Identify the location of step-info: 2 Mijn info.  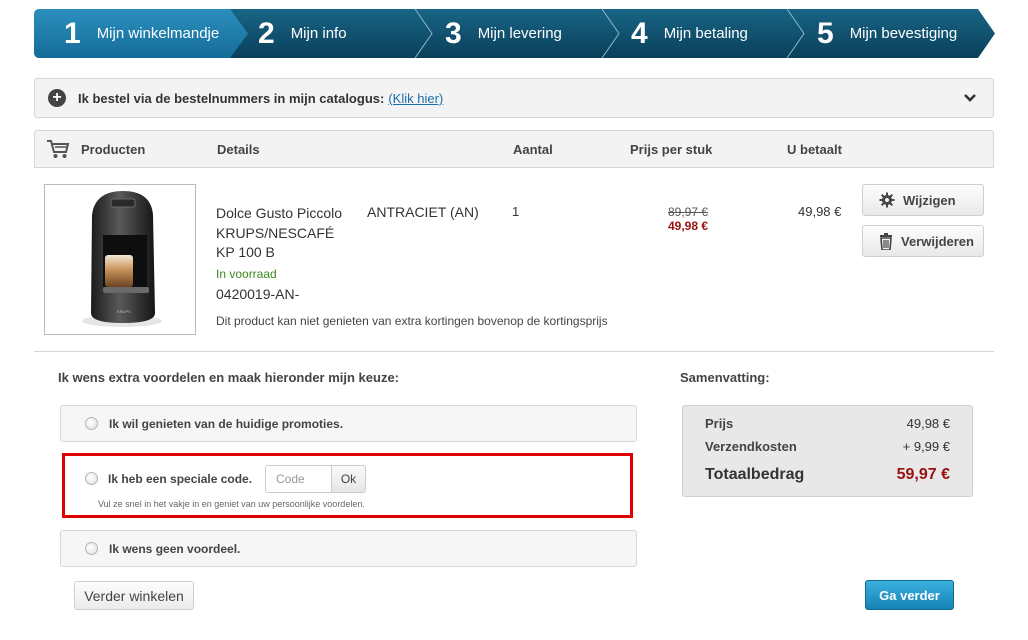
(302, 33).